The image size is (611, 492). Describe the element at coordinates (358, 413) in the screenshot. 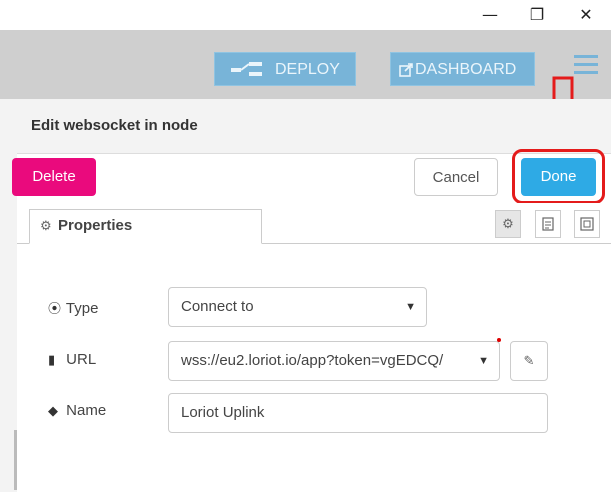

I see `name-input: Loriot Uplink` at that location.